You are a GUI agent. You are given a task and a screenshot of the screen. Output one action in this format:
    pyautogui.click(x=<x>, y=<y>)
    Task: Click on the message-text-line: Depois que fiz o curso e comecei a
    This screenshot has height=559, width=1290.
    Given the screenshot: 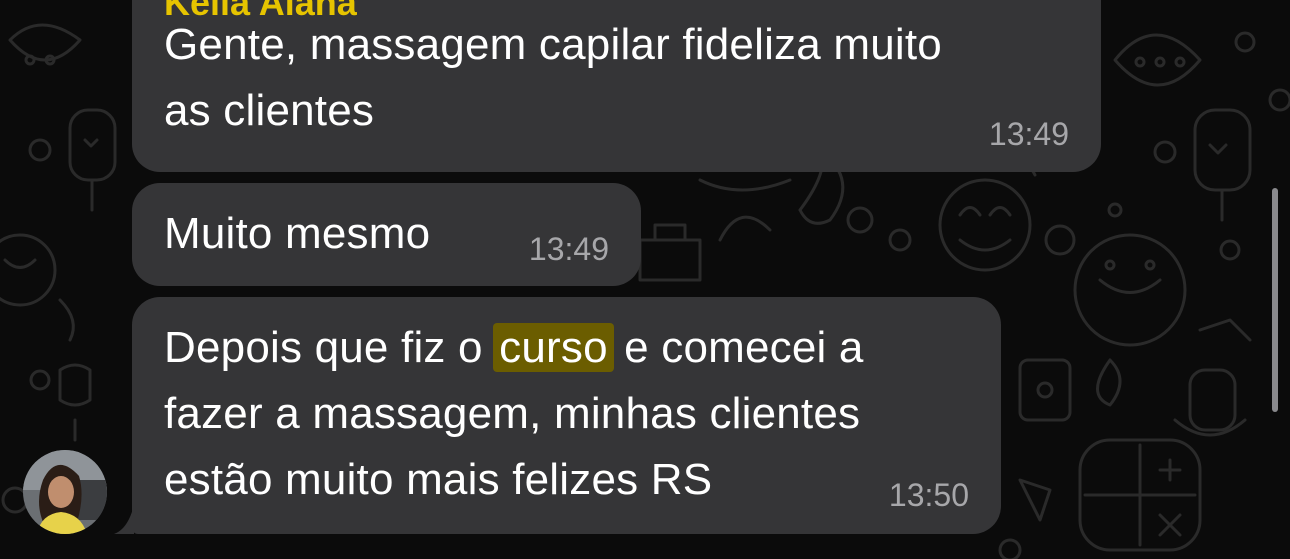 What is the action you would take?
    pyautogui.click(x=514, y=348)
    